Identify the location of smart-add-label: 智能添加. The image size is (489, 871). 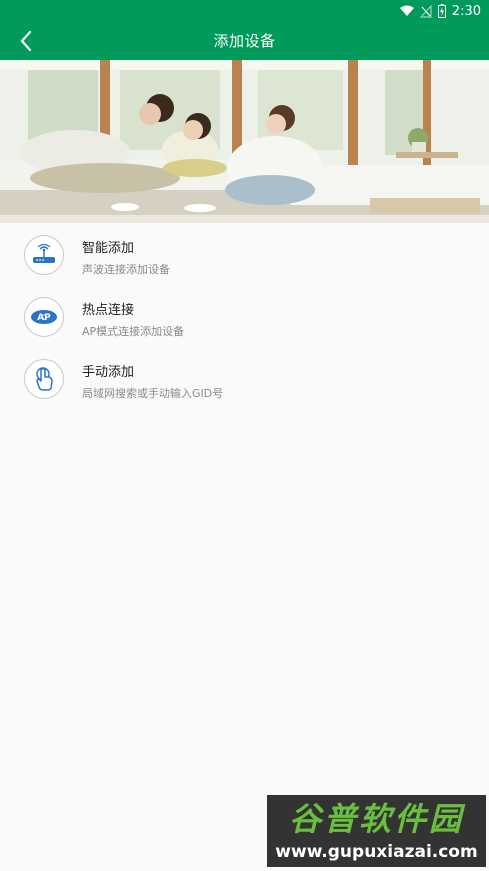
(108, 248).